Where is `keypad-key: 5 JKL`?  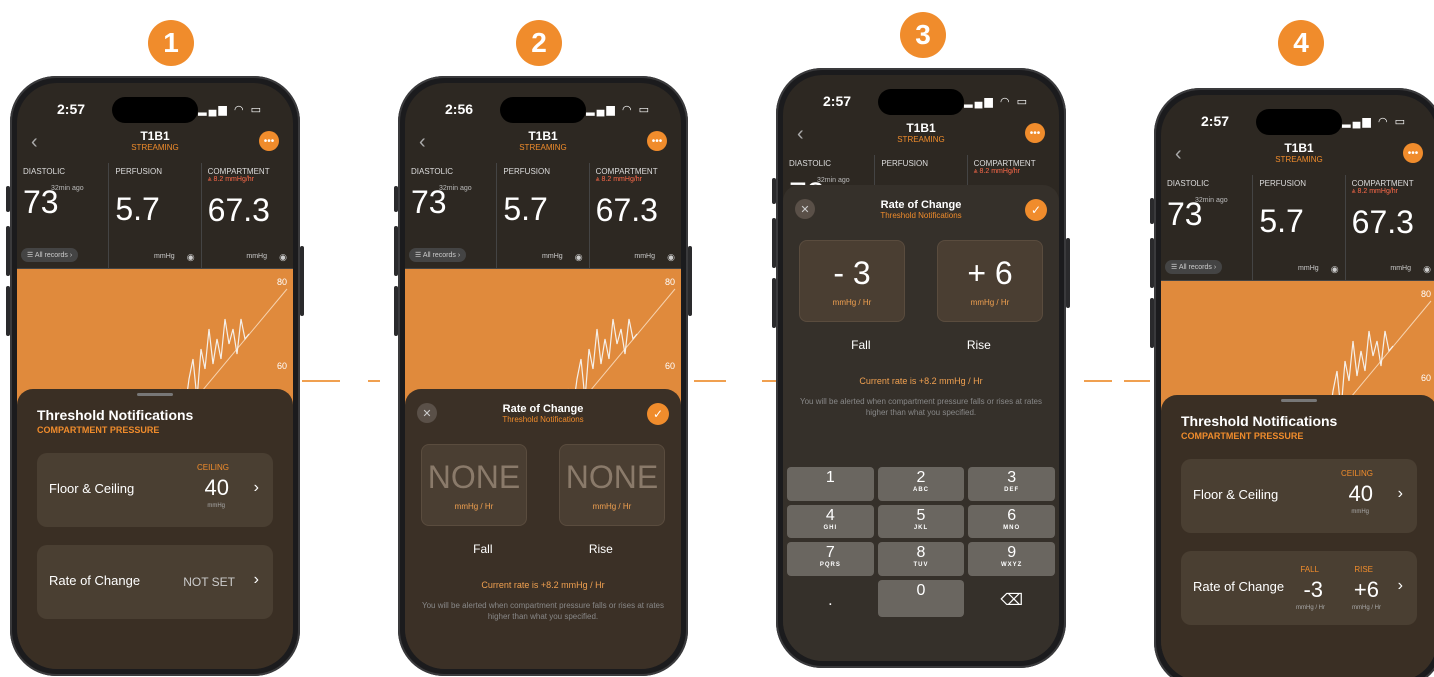
keypad-key: 5 JKL is located at coordinates (921, 521).